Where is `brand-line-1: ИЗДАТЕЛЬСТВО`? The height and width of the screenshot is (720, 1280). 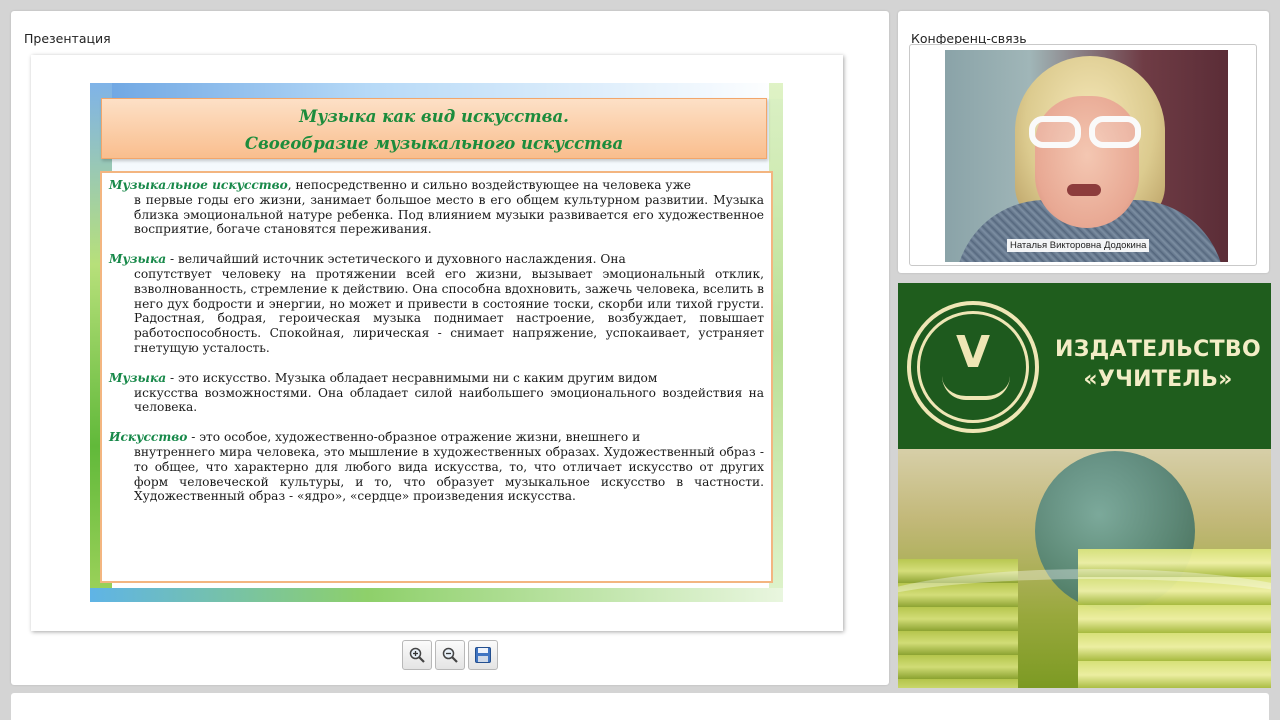
brand-line-1: ИЗДАТЕЛЬСТВО is located at coordinates (1158, 349).